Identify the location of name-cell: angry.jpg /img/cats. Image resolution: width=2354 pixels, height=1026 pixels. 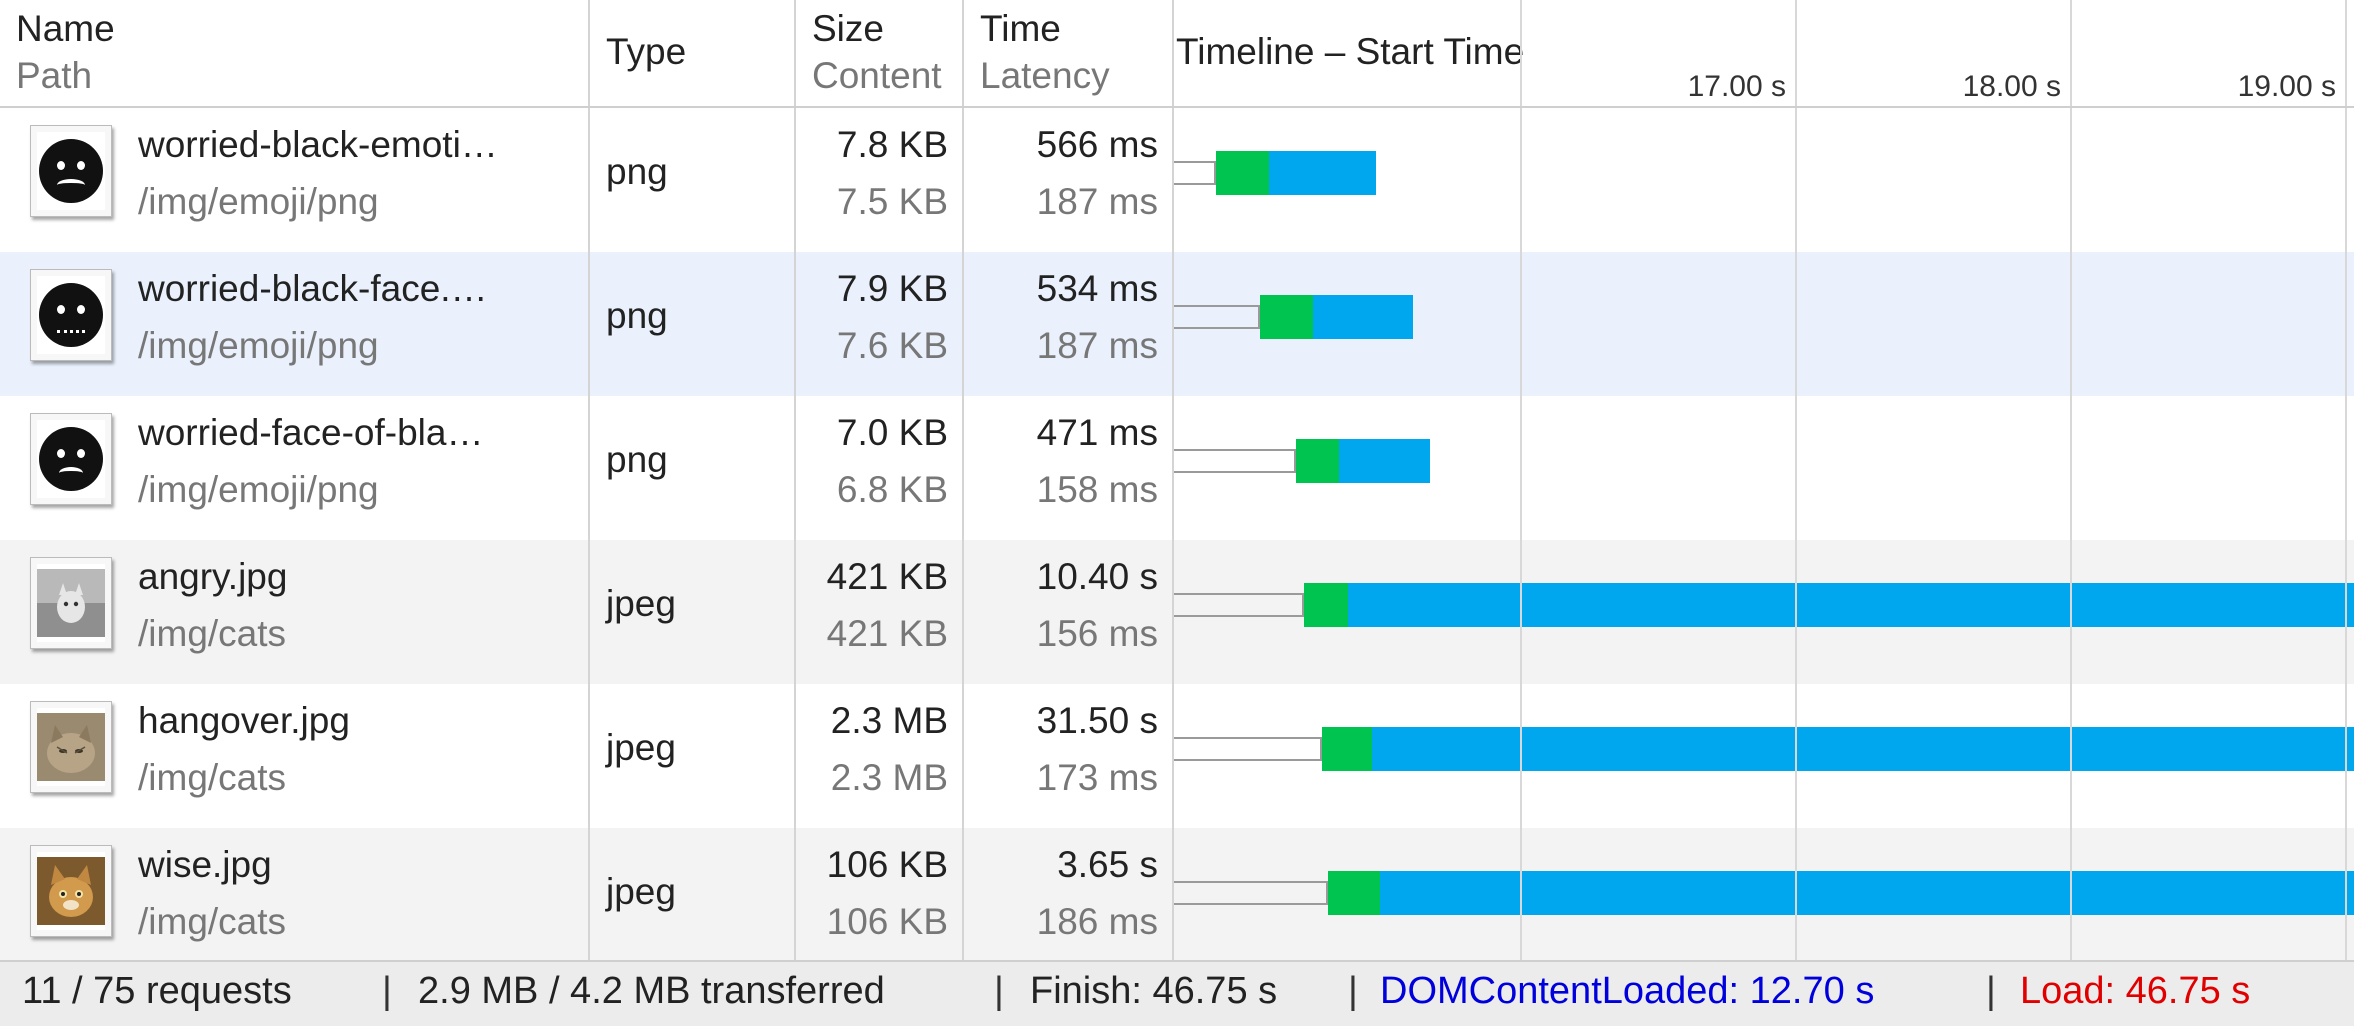
(295, 612).